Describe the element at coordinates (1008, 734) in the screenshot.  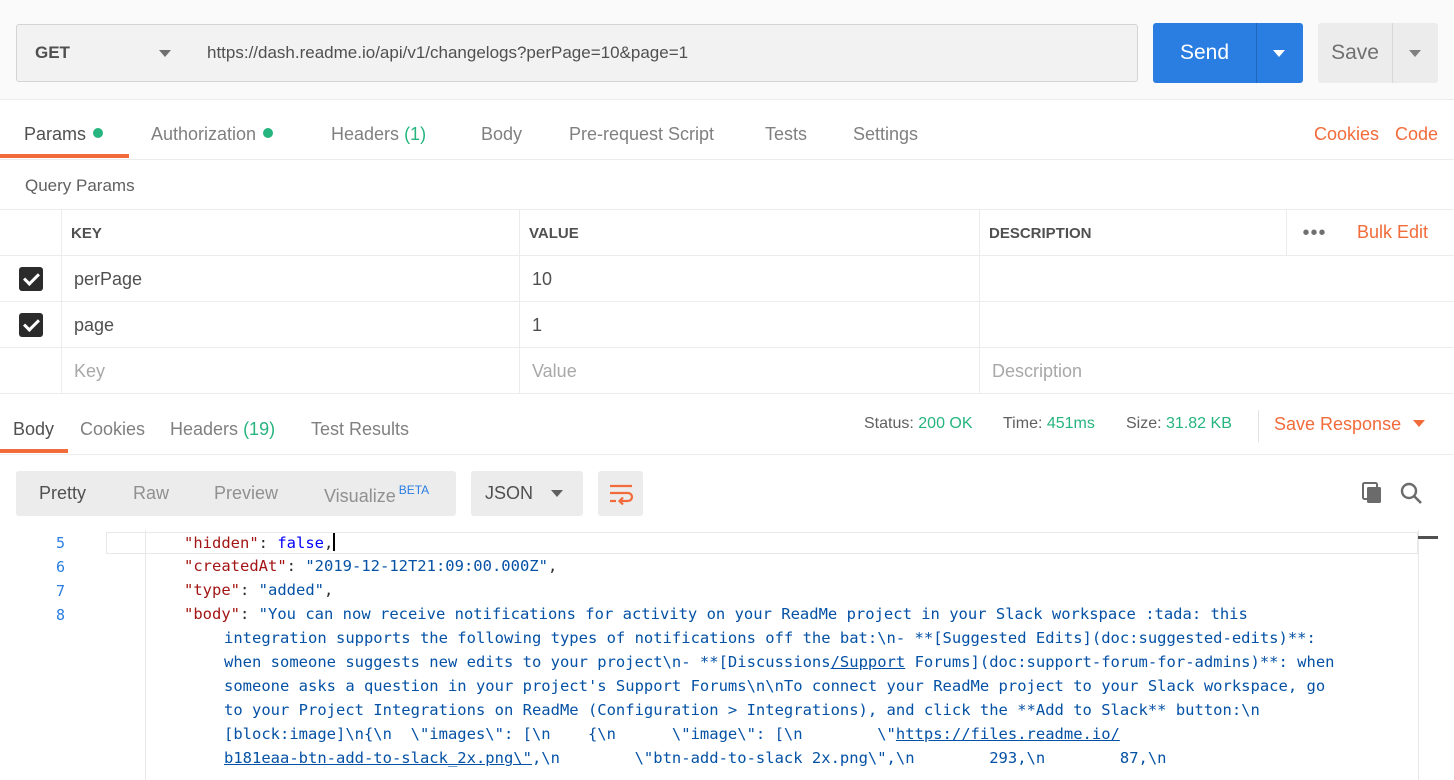
I see `url-link: https://files.readme.io/` at that location.